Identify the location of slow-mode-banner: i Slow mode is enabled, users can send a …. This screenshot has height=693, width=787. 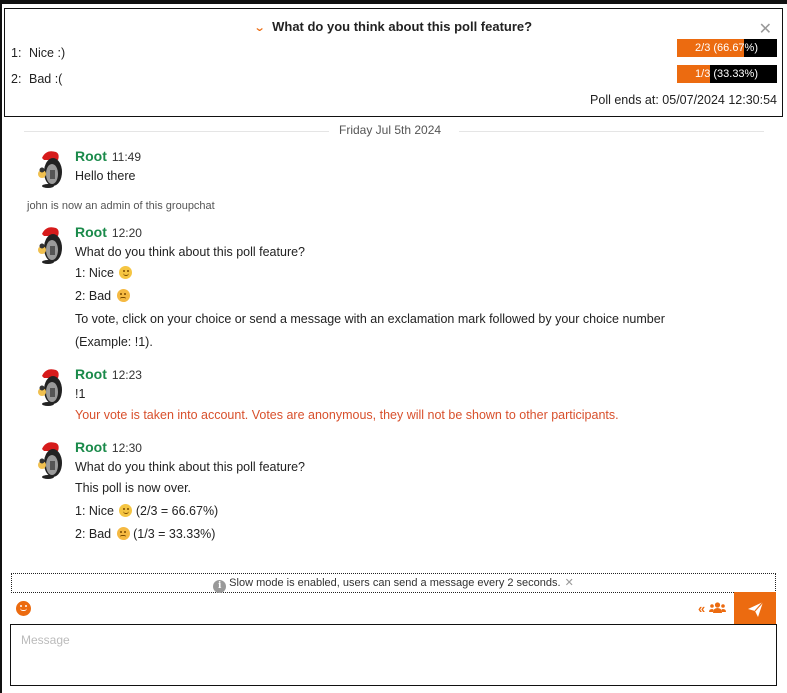
(393, 583).